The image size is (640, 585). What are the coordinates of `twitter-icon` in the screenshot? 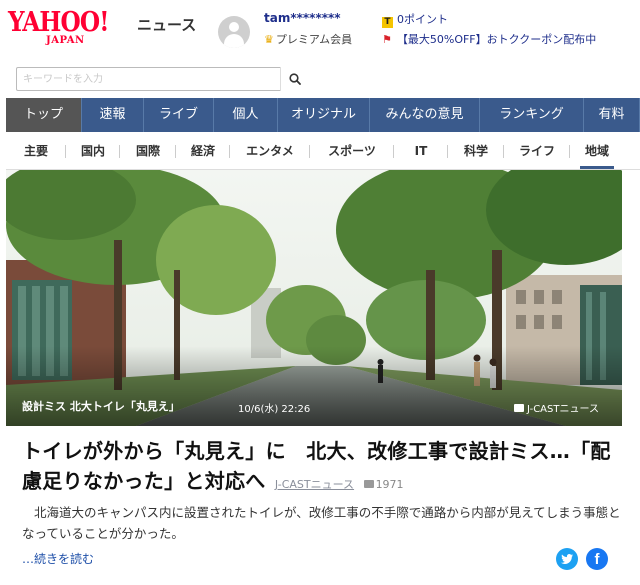 It's located at (567, 559).